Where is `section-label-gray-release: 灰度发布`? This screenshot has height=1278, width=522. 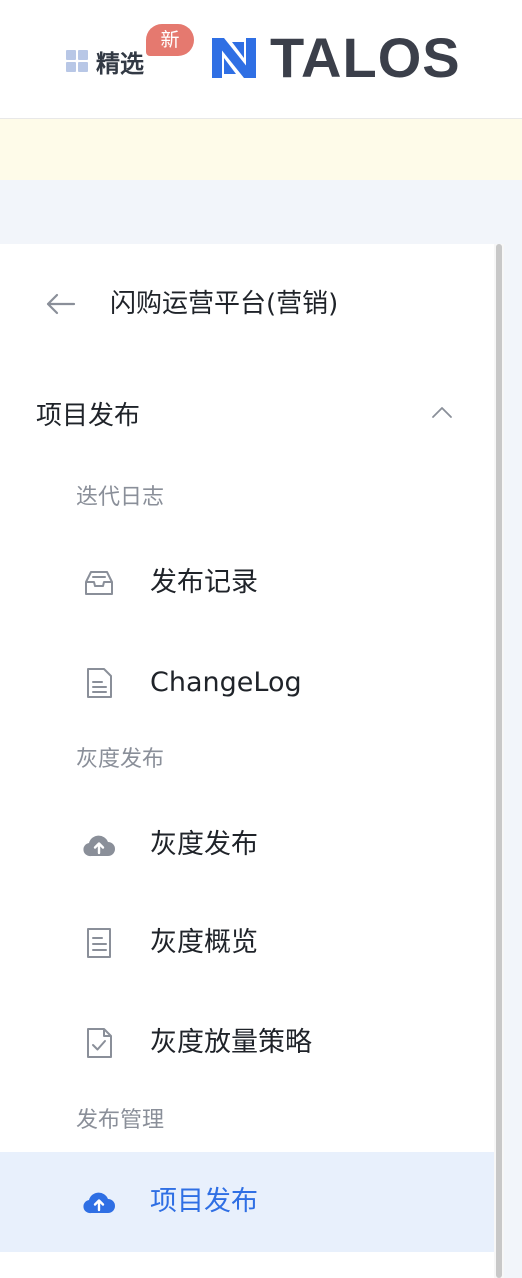
section-label-gray-release: 灰度发布 is located at coordinates (120, 759).